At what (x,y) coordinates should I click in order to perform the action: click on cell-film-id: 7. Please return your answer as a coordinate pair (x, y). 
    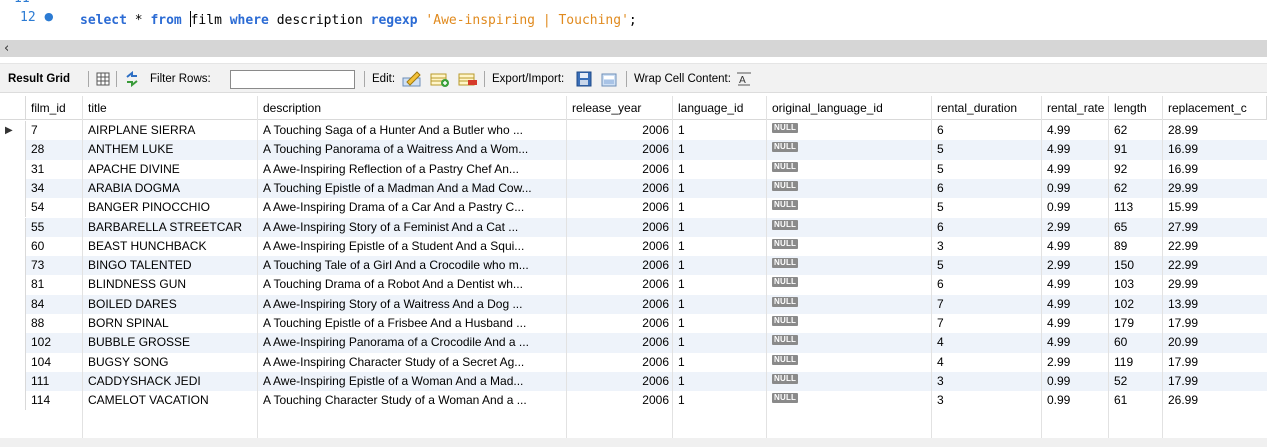
    Looking at the image, I should click on (54, 130).